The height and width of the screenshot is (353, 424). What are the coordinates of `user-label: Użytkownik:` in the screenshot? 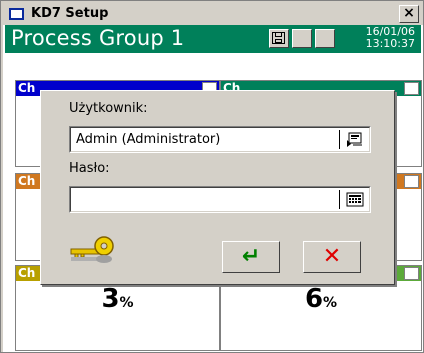 It's located at (108, 108).